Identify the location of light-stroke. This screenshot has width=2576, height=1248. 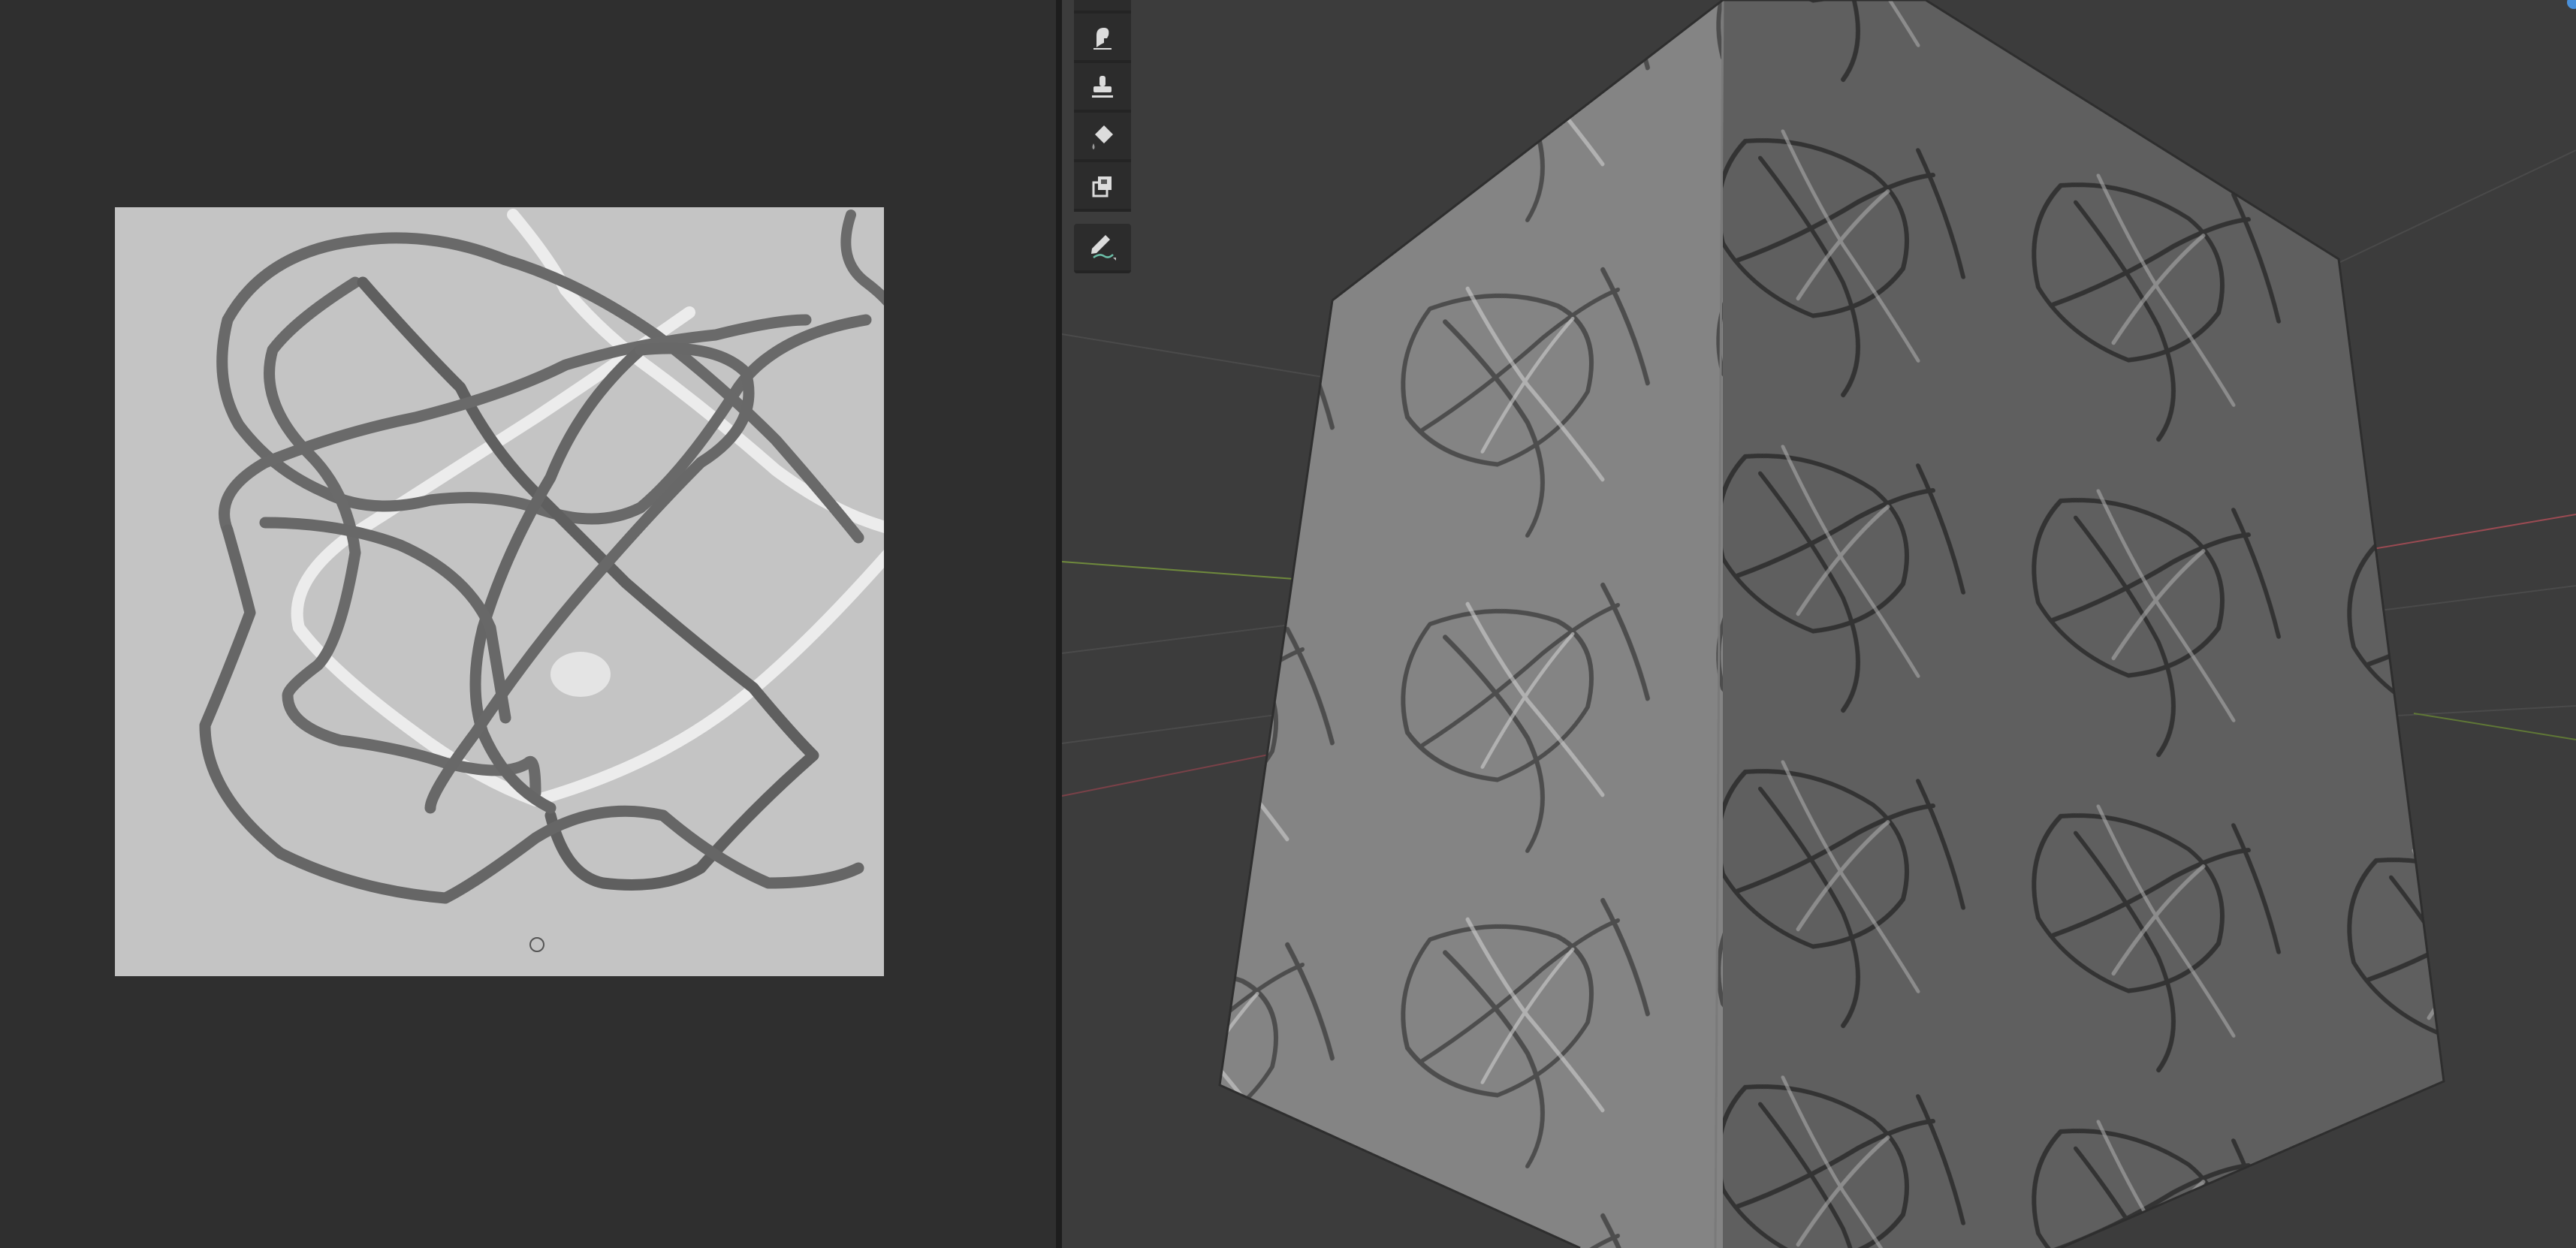
(587, 556).